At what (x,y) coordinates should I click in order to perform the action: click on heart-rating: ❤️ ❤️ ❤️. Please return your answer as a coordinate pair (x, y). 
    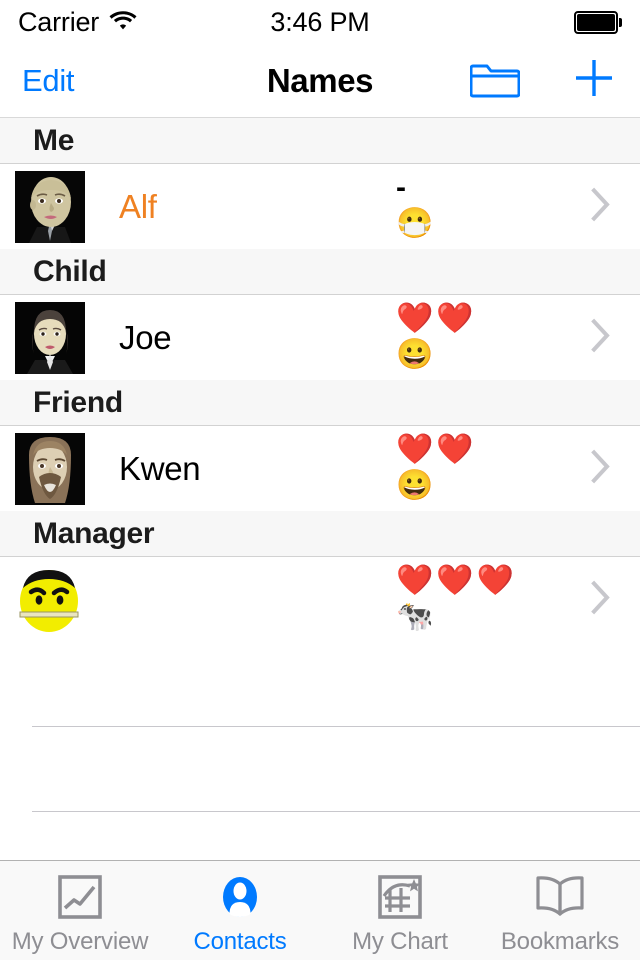
    Looking at the image, I should click on (455, 581).